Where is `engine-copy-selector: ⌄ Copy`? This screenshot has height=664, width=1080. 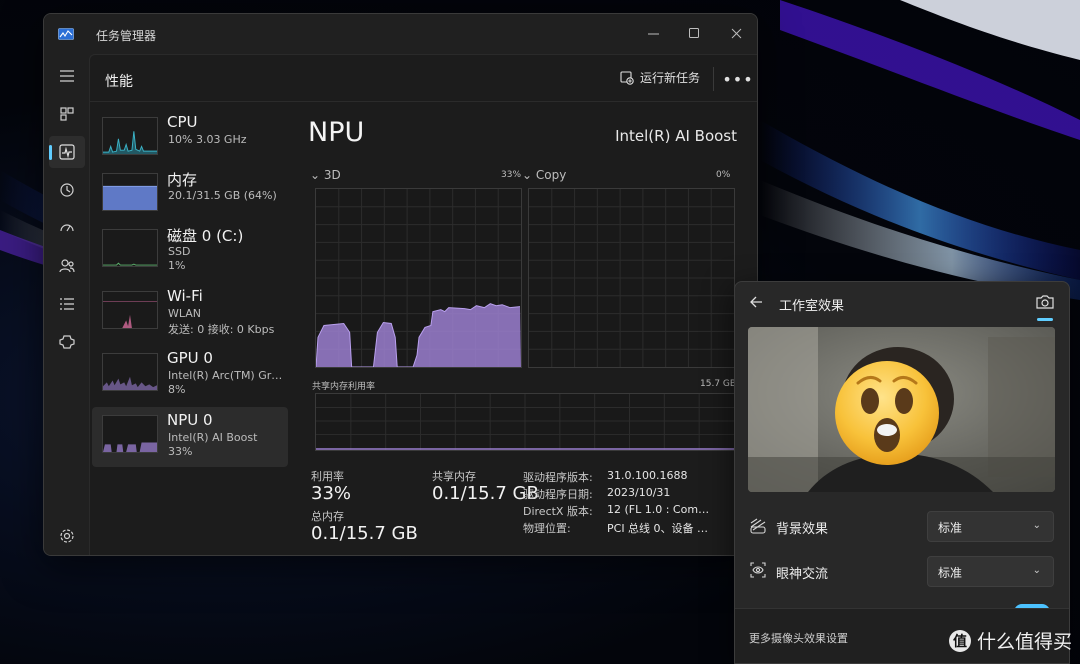 engine-copy-selector: ⌄ Copy is located at coordinates (544, 175).